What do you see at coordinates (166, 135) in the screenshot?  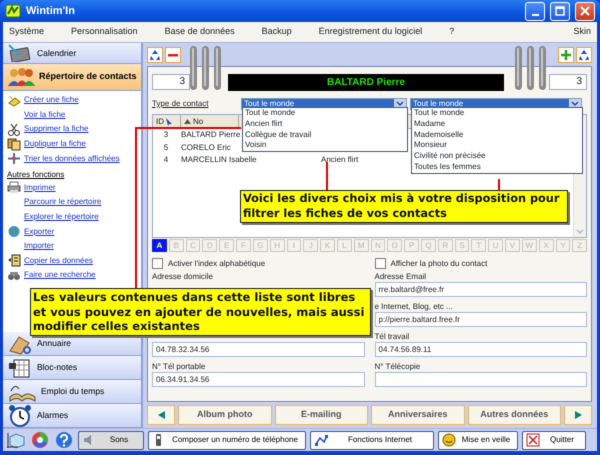 I see `table-cell-text: 3` at bounding box center [166, 135].